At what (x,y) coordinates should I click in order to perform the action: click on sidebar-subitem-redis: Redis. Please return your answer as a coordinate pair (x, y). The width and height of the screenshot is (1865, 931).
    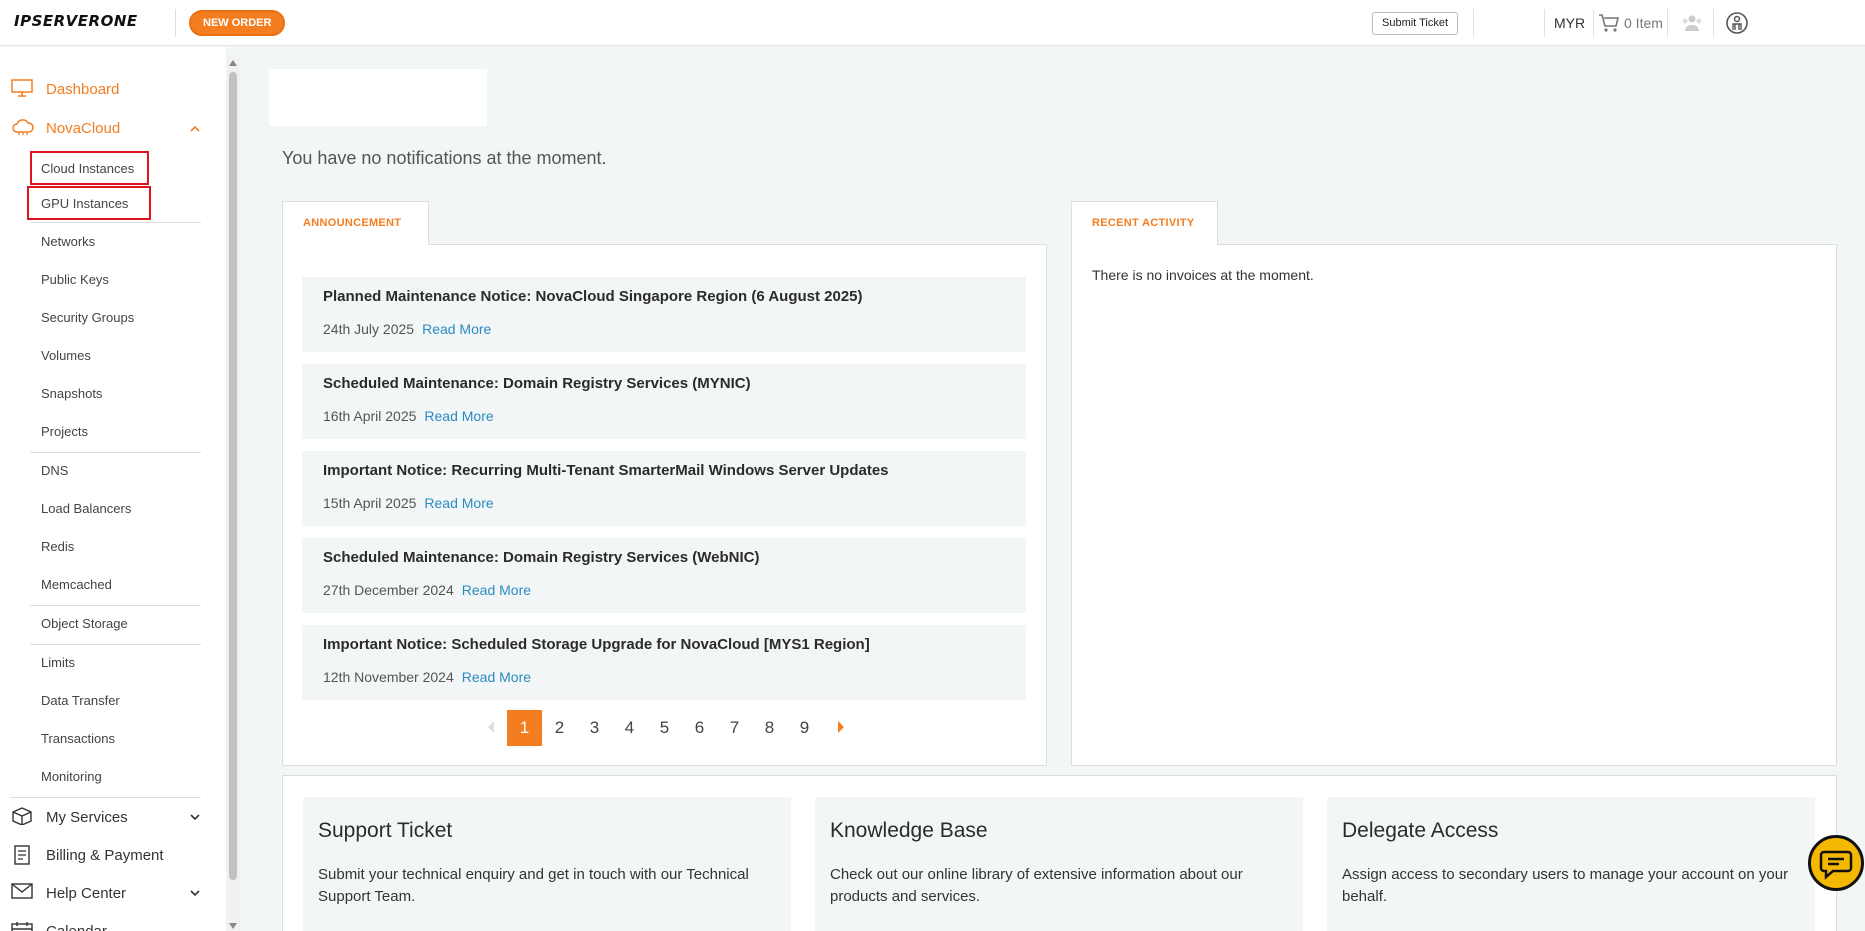
    Looking at the image, I should click on (115, 547).